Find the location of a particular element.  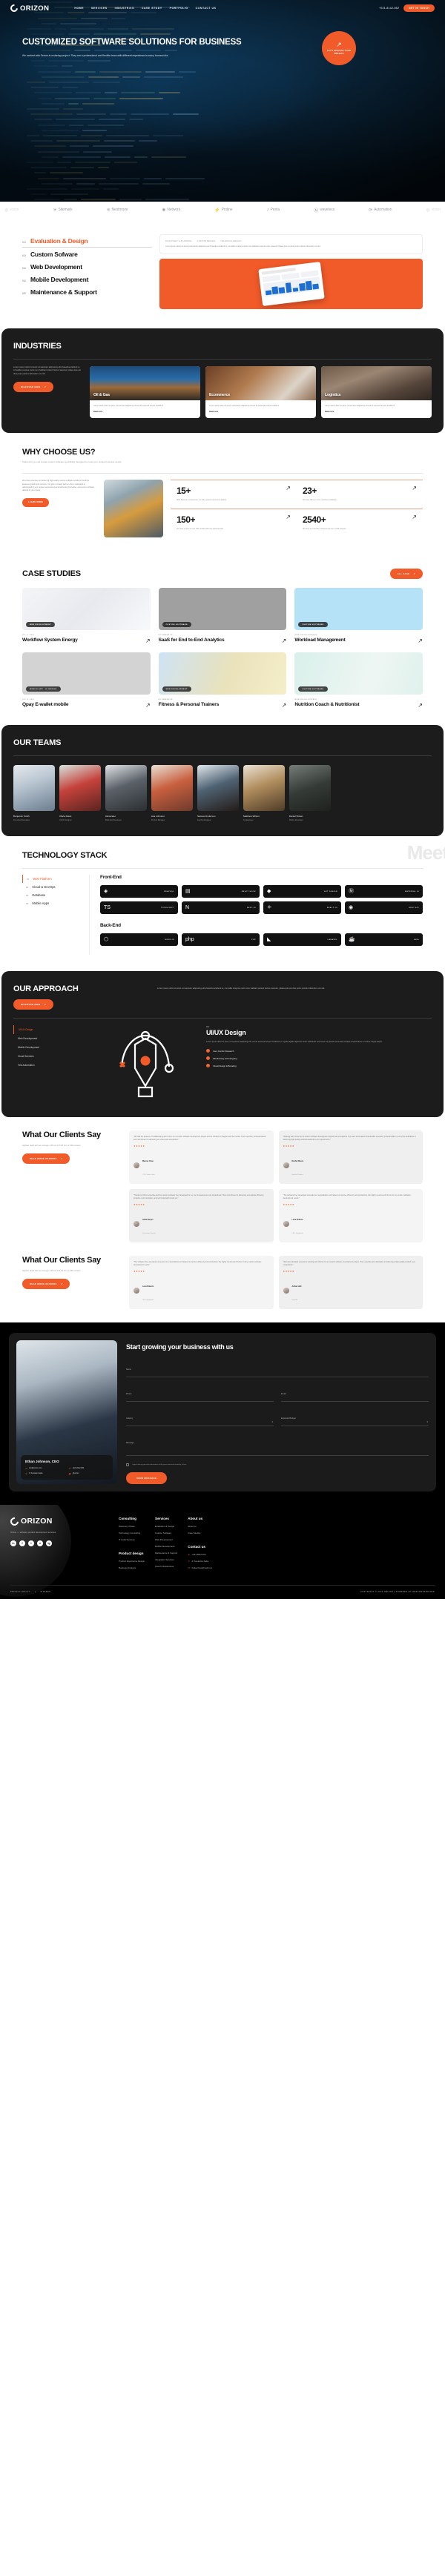

social-icon-f: f is located at coordinates (22, 1543).